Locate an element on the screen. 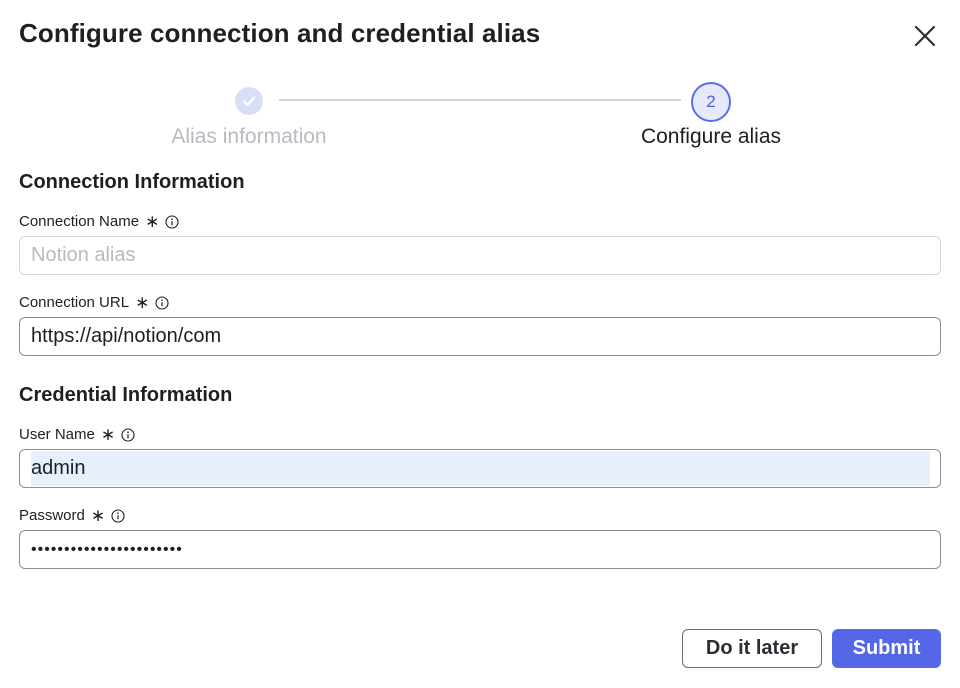  check-icon is located at coordinates (249, 101).